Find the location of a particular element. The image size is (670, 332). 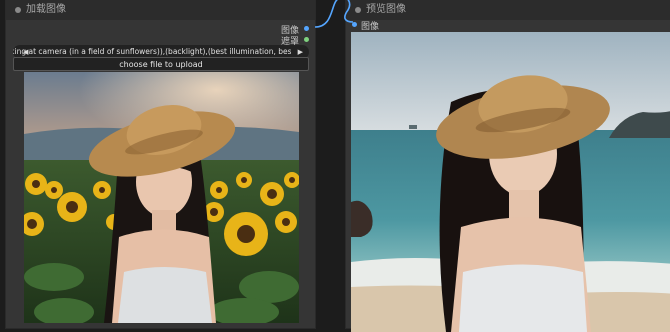

output-image-pin-icon is located at coordinates (306, 28).